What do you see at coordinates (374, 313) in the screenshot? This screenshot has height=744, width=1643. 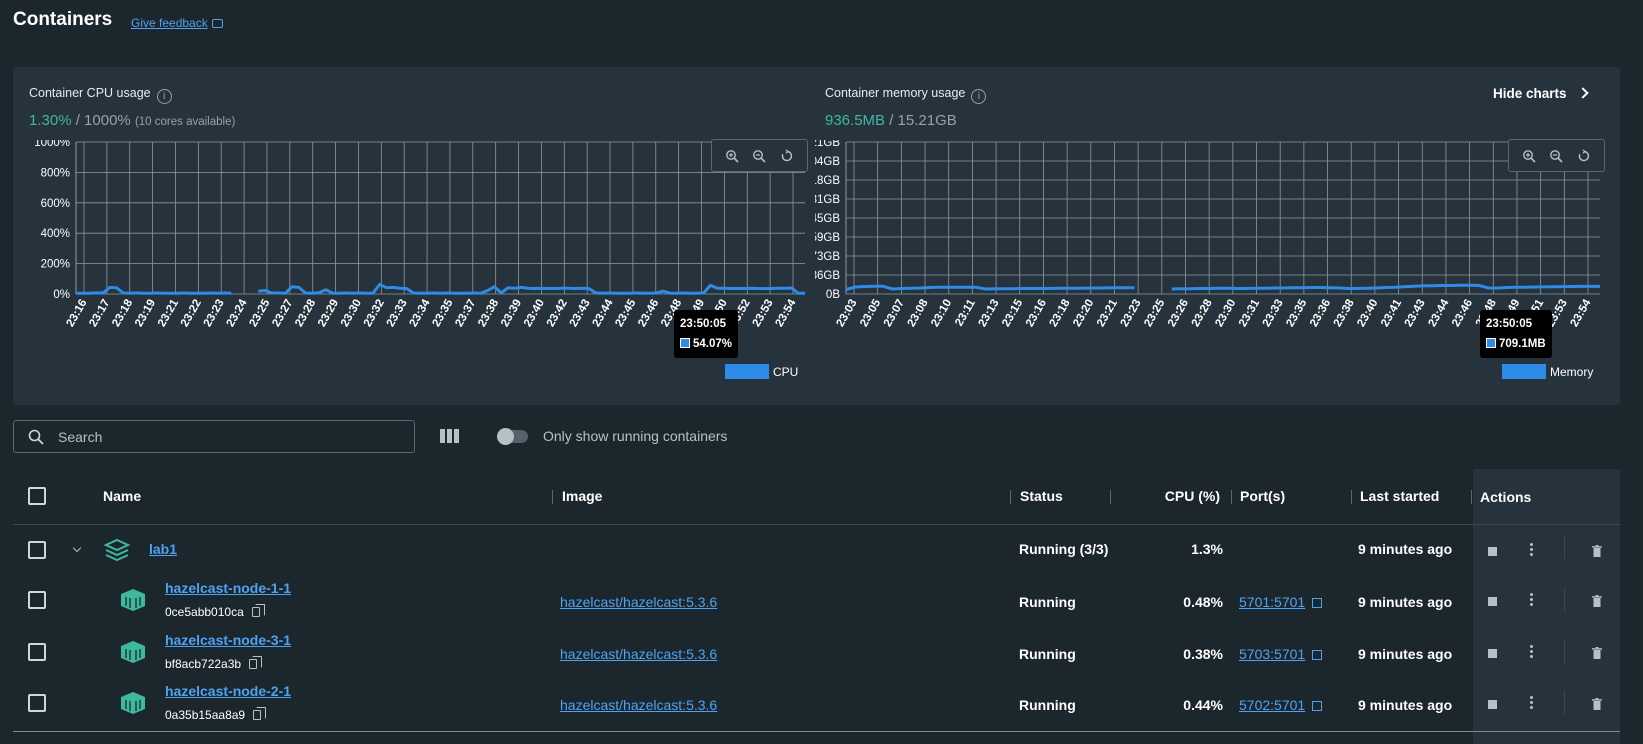 I see `x-tick-label: 23:32` at bounding box center [374, 313].